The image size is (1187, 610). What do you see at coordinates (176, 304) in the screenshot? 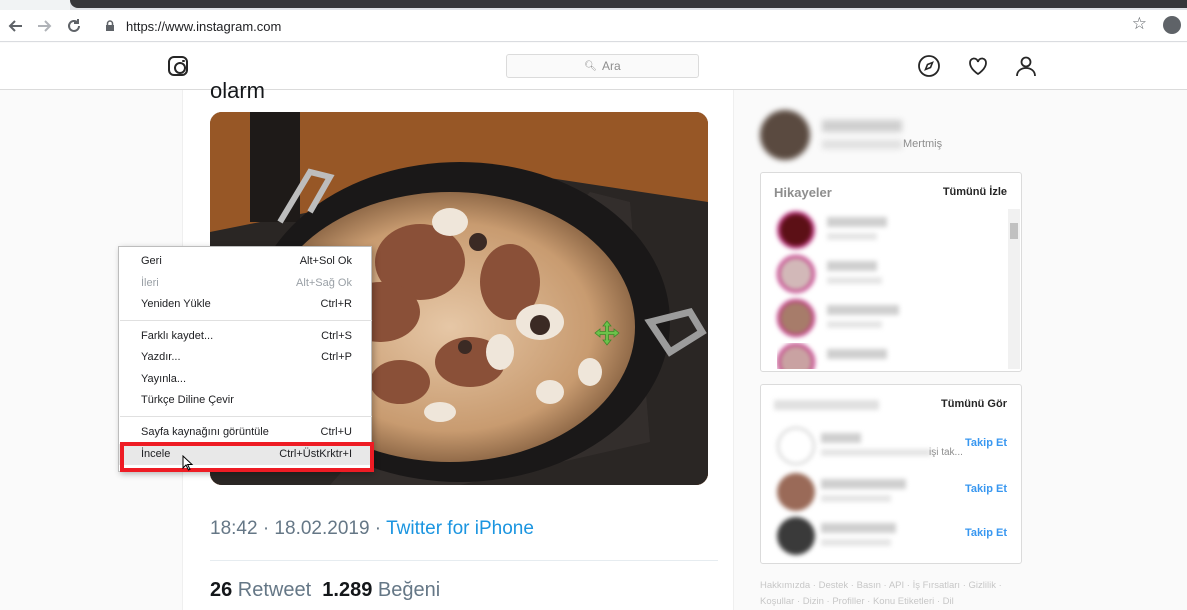
I see `menu-item-label: Yeniden Yükle` at bounding box center [176, 304].